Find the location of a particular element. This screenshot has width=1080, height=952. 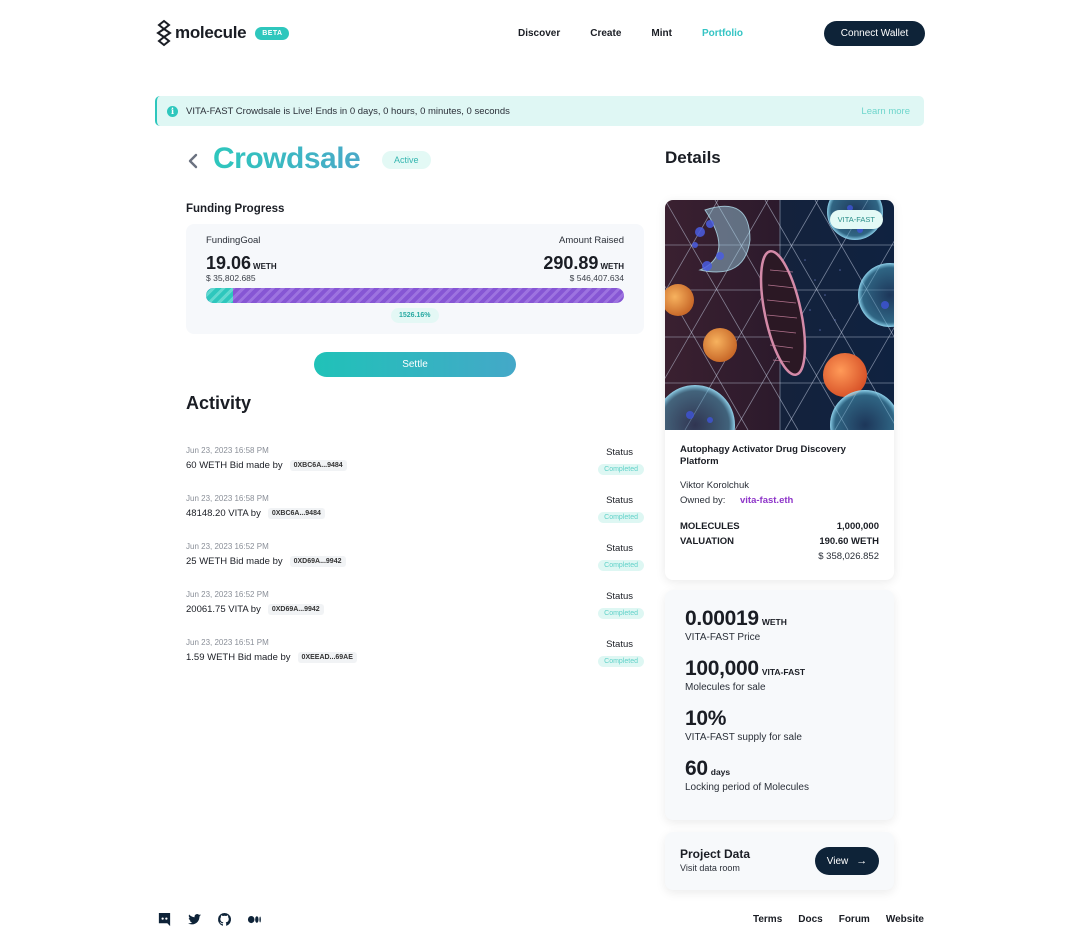

beta-badge: BETA is located at coordinates (272, 33).